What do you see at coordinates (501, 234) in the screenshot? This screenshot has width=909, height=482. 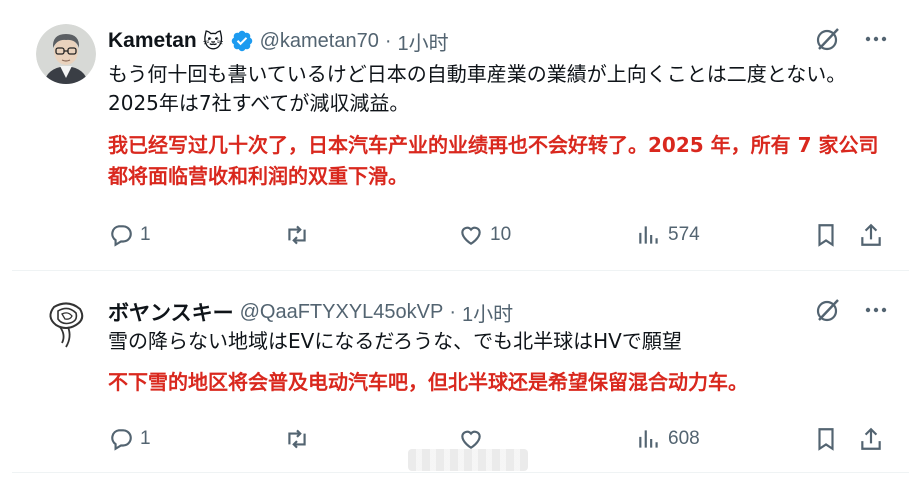 I see `like-count: 10` at bounding box center [501, 234].